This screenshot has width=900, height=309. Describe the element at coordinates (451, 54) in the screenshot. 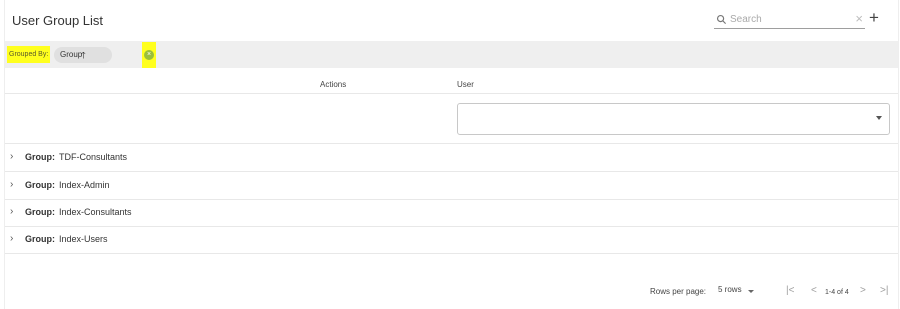

I see `grouping-bar: Grouped By: Group 🡑 ×` at that location.